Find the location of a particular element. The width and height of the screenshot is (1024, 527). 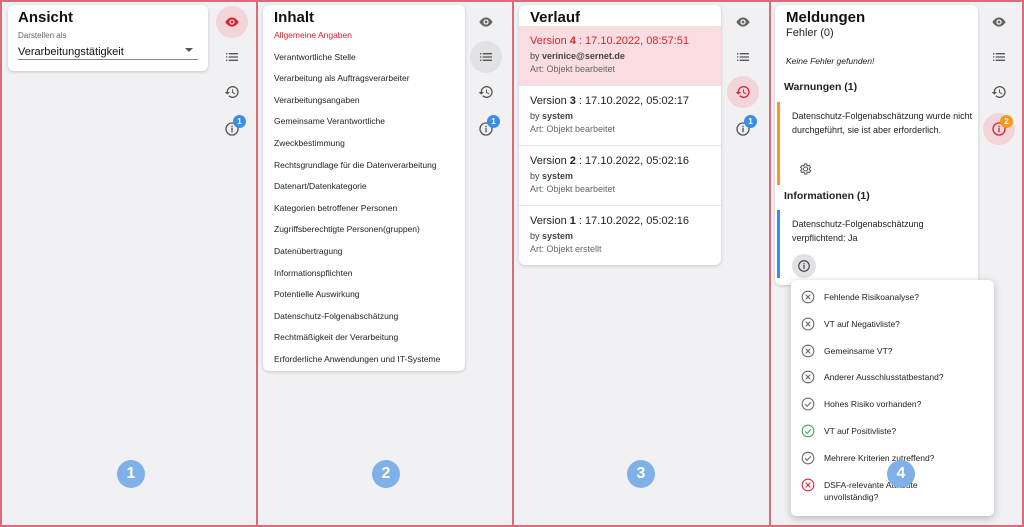

info-heading: Informationen (1) is located at coordinates (827, 196).